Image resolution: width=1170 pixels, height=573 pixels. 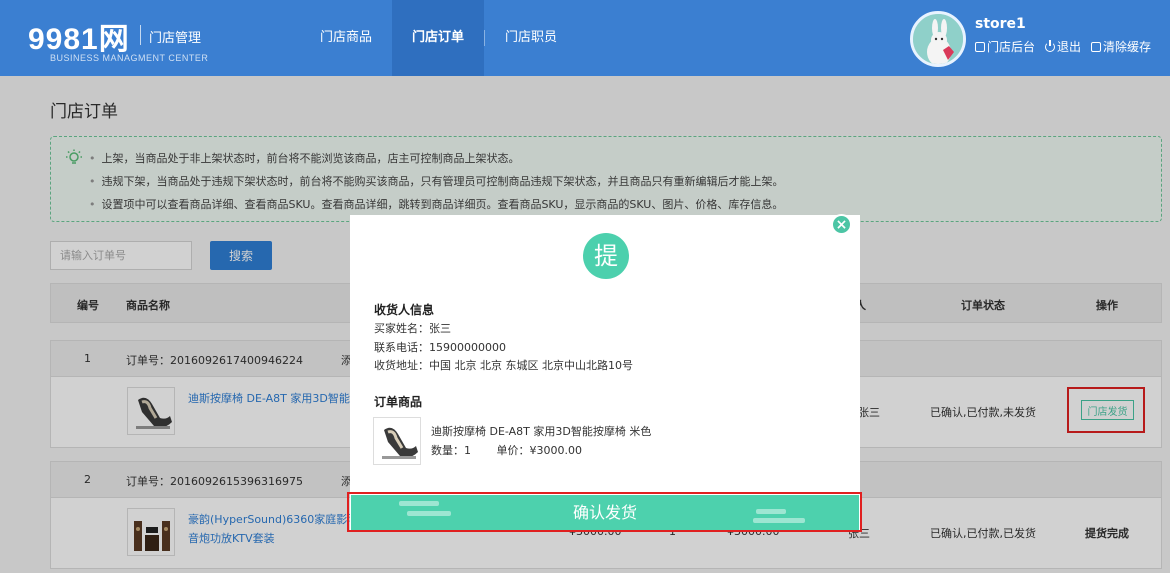 I want to click on modal-product-thumbnail, so click(x=397, y=441).